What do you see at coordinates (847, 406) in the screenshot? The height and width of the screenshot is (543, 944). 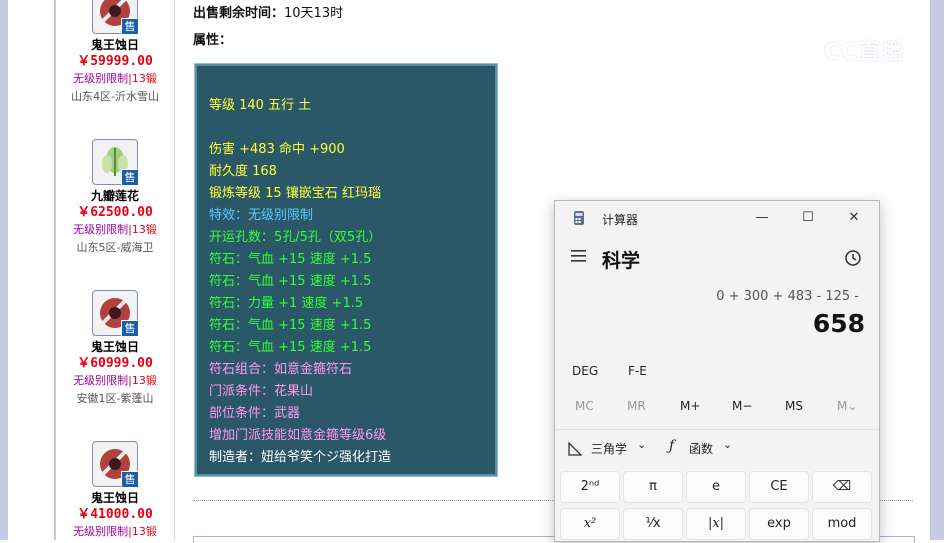 I see `memory-list-button: M⌄` at bounding box center [847, 406].